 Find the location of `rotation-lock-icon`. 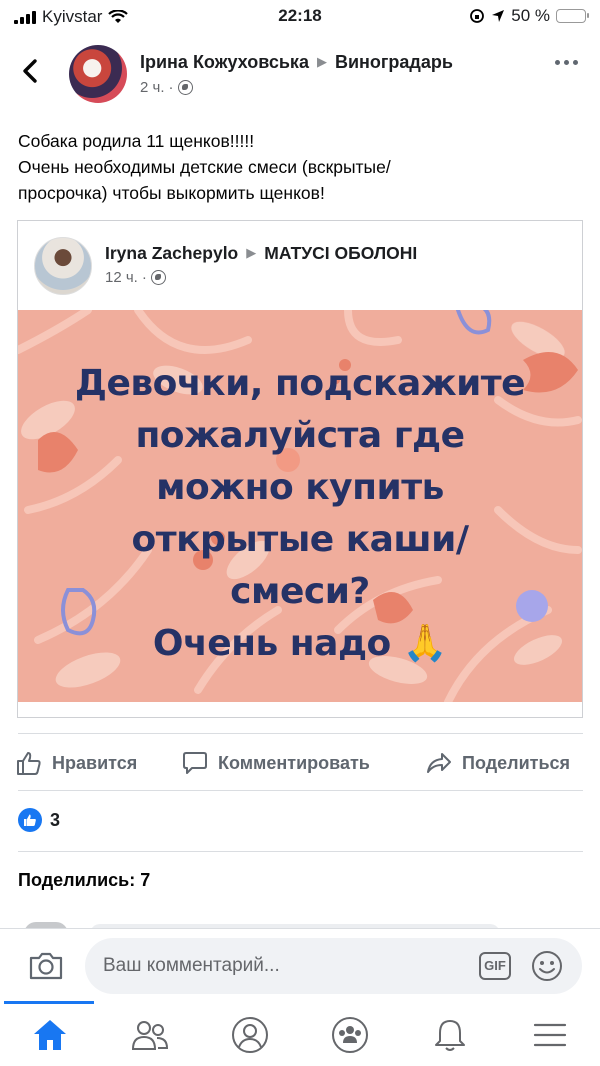

rotation-lock-icon is located at coordinates (477, 16).